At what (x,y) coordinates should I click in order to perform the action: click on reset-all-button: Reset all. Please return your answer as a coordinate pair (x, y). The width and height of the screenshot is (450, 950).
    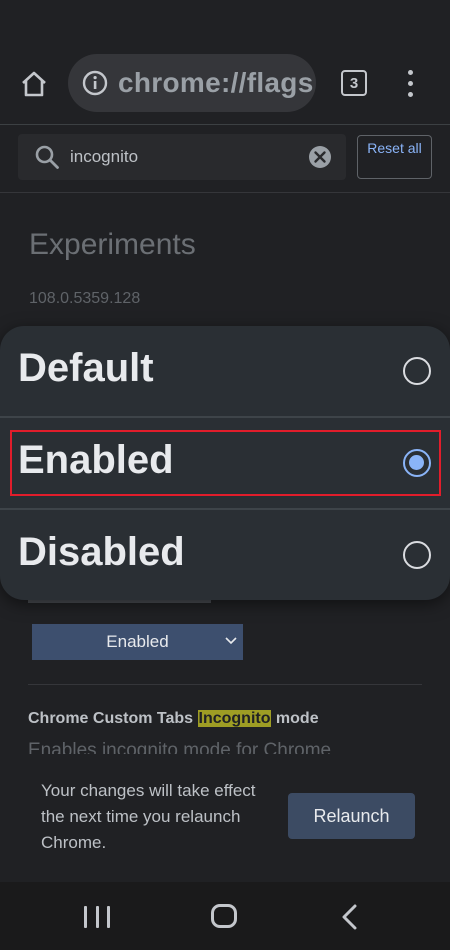
    Looking at the image, I should click on (394, 157).